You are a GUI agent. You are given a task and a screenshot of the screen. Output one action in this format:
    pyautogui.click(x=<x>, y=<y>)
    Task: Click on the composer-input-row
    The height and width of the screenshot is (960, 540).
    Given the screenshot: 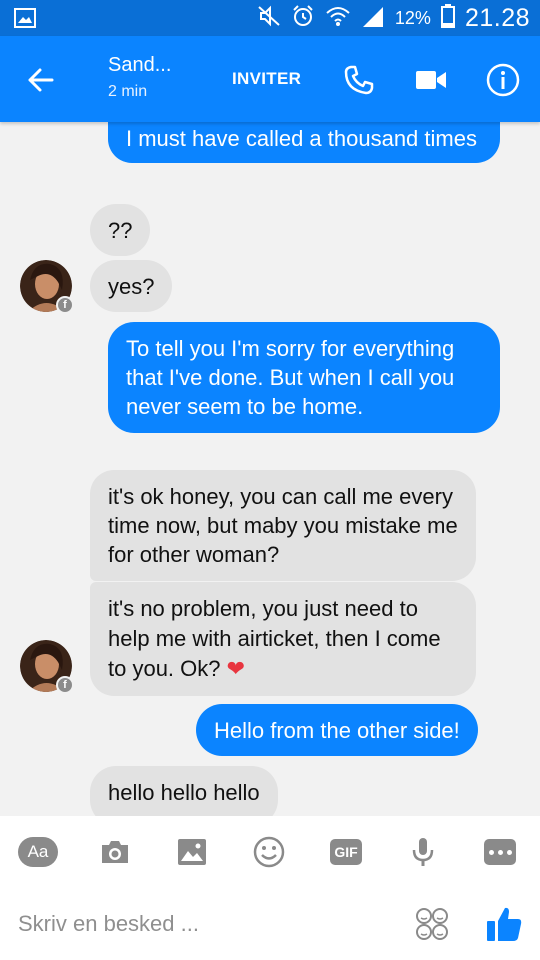 What is the action you would take?
    pyautogui.click(x=270, y=924)
    